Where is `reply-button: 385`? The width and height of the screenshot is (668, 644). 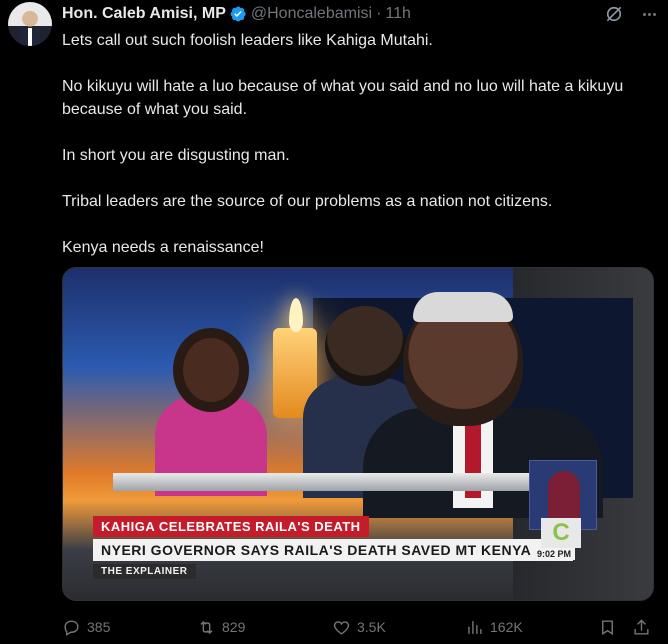 reply-button: 385 is located at coordinates (86, 627).